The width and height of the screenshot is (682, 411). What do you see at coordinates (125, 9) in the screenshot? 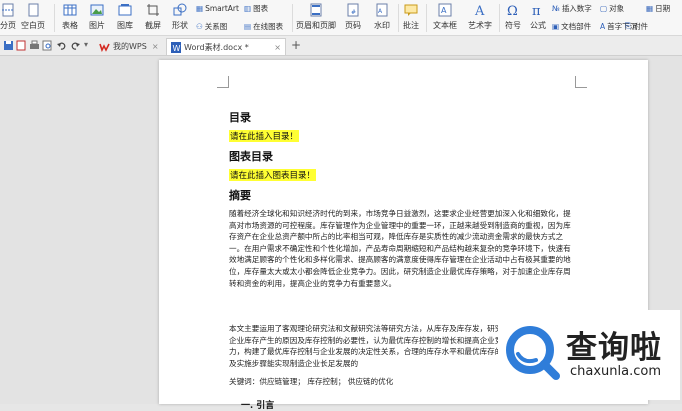
I see `gallery-icon` at bounding box center [125, 9].